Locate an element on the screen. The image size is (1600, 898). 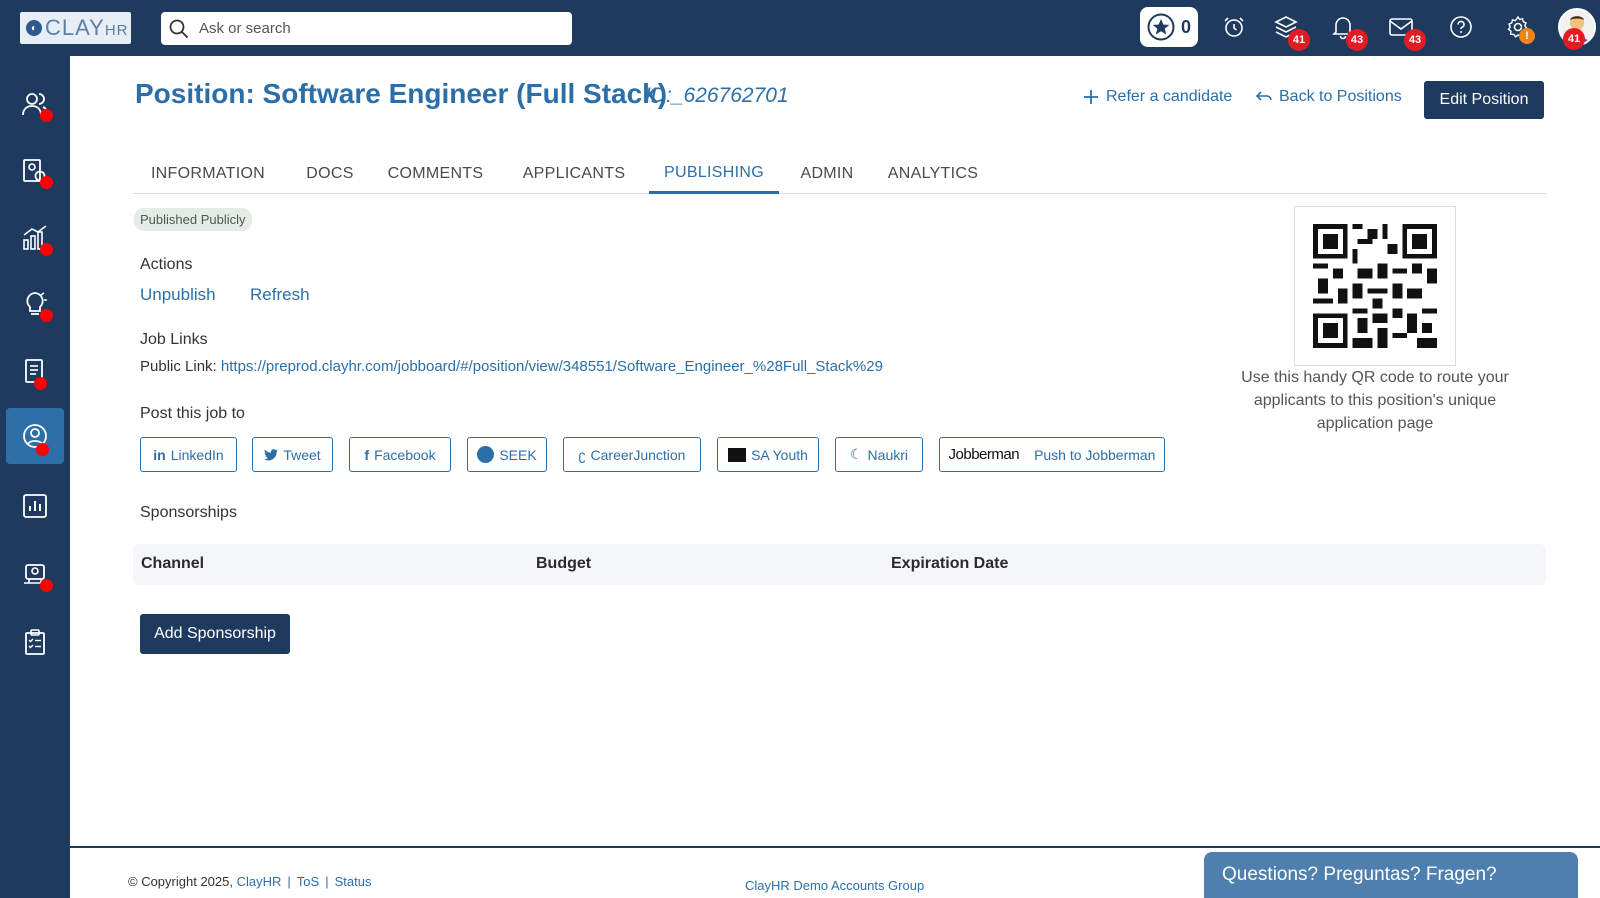
column-header-channel: Channel is located at coordinates (173, 563).